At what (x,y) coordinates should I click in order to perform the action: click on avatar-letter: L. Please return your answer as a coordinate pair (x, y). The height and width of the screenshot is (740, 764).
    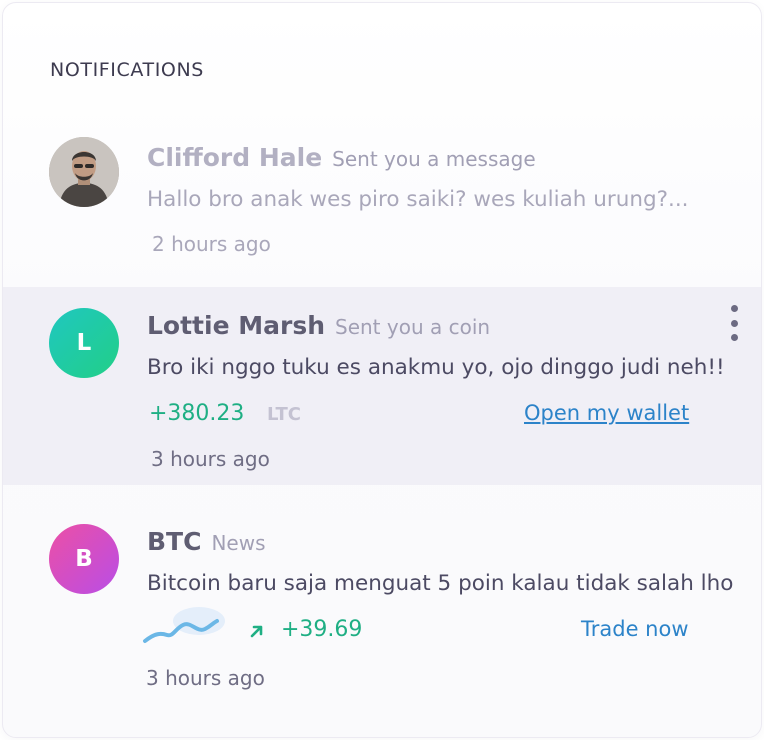
    Looking at the image, I should click on (84, 343).